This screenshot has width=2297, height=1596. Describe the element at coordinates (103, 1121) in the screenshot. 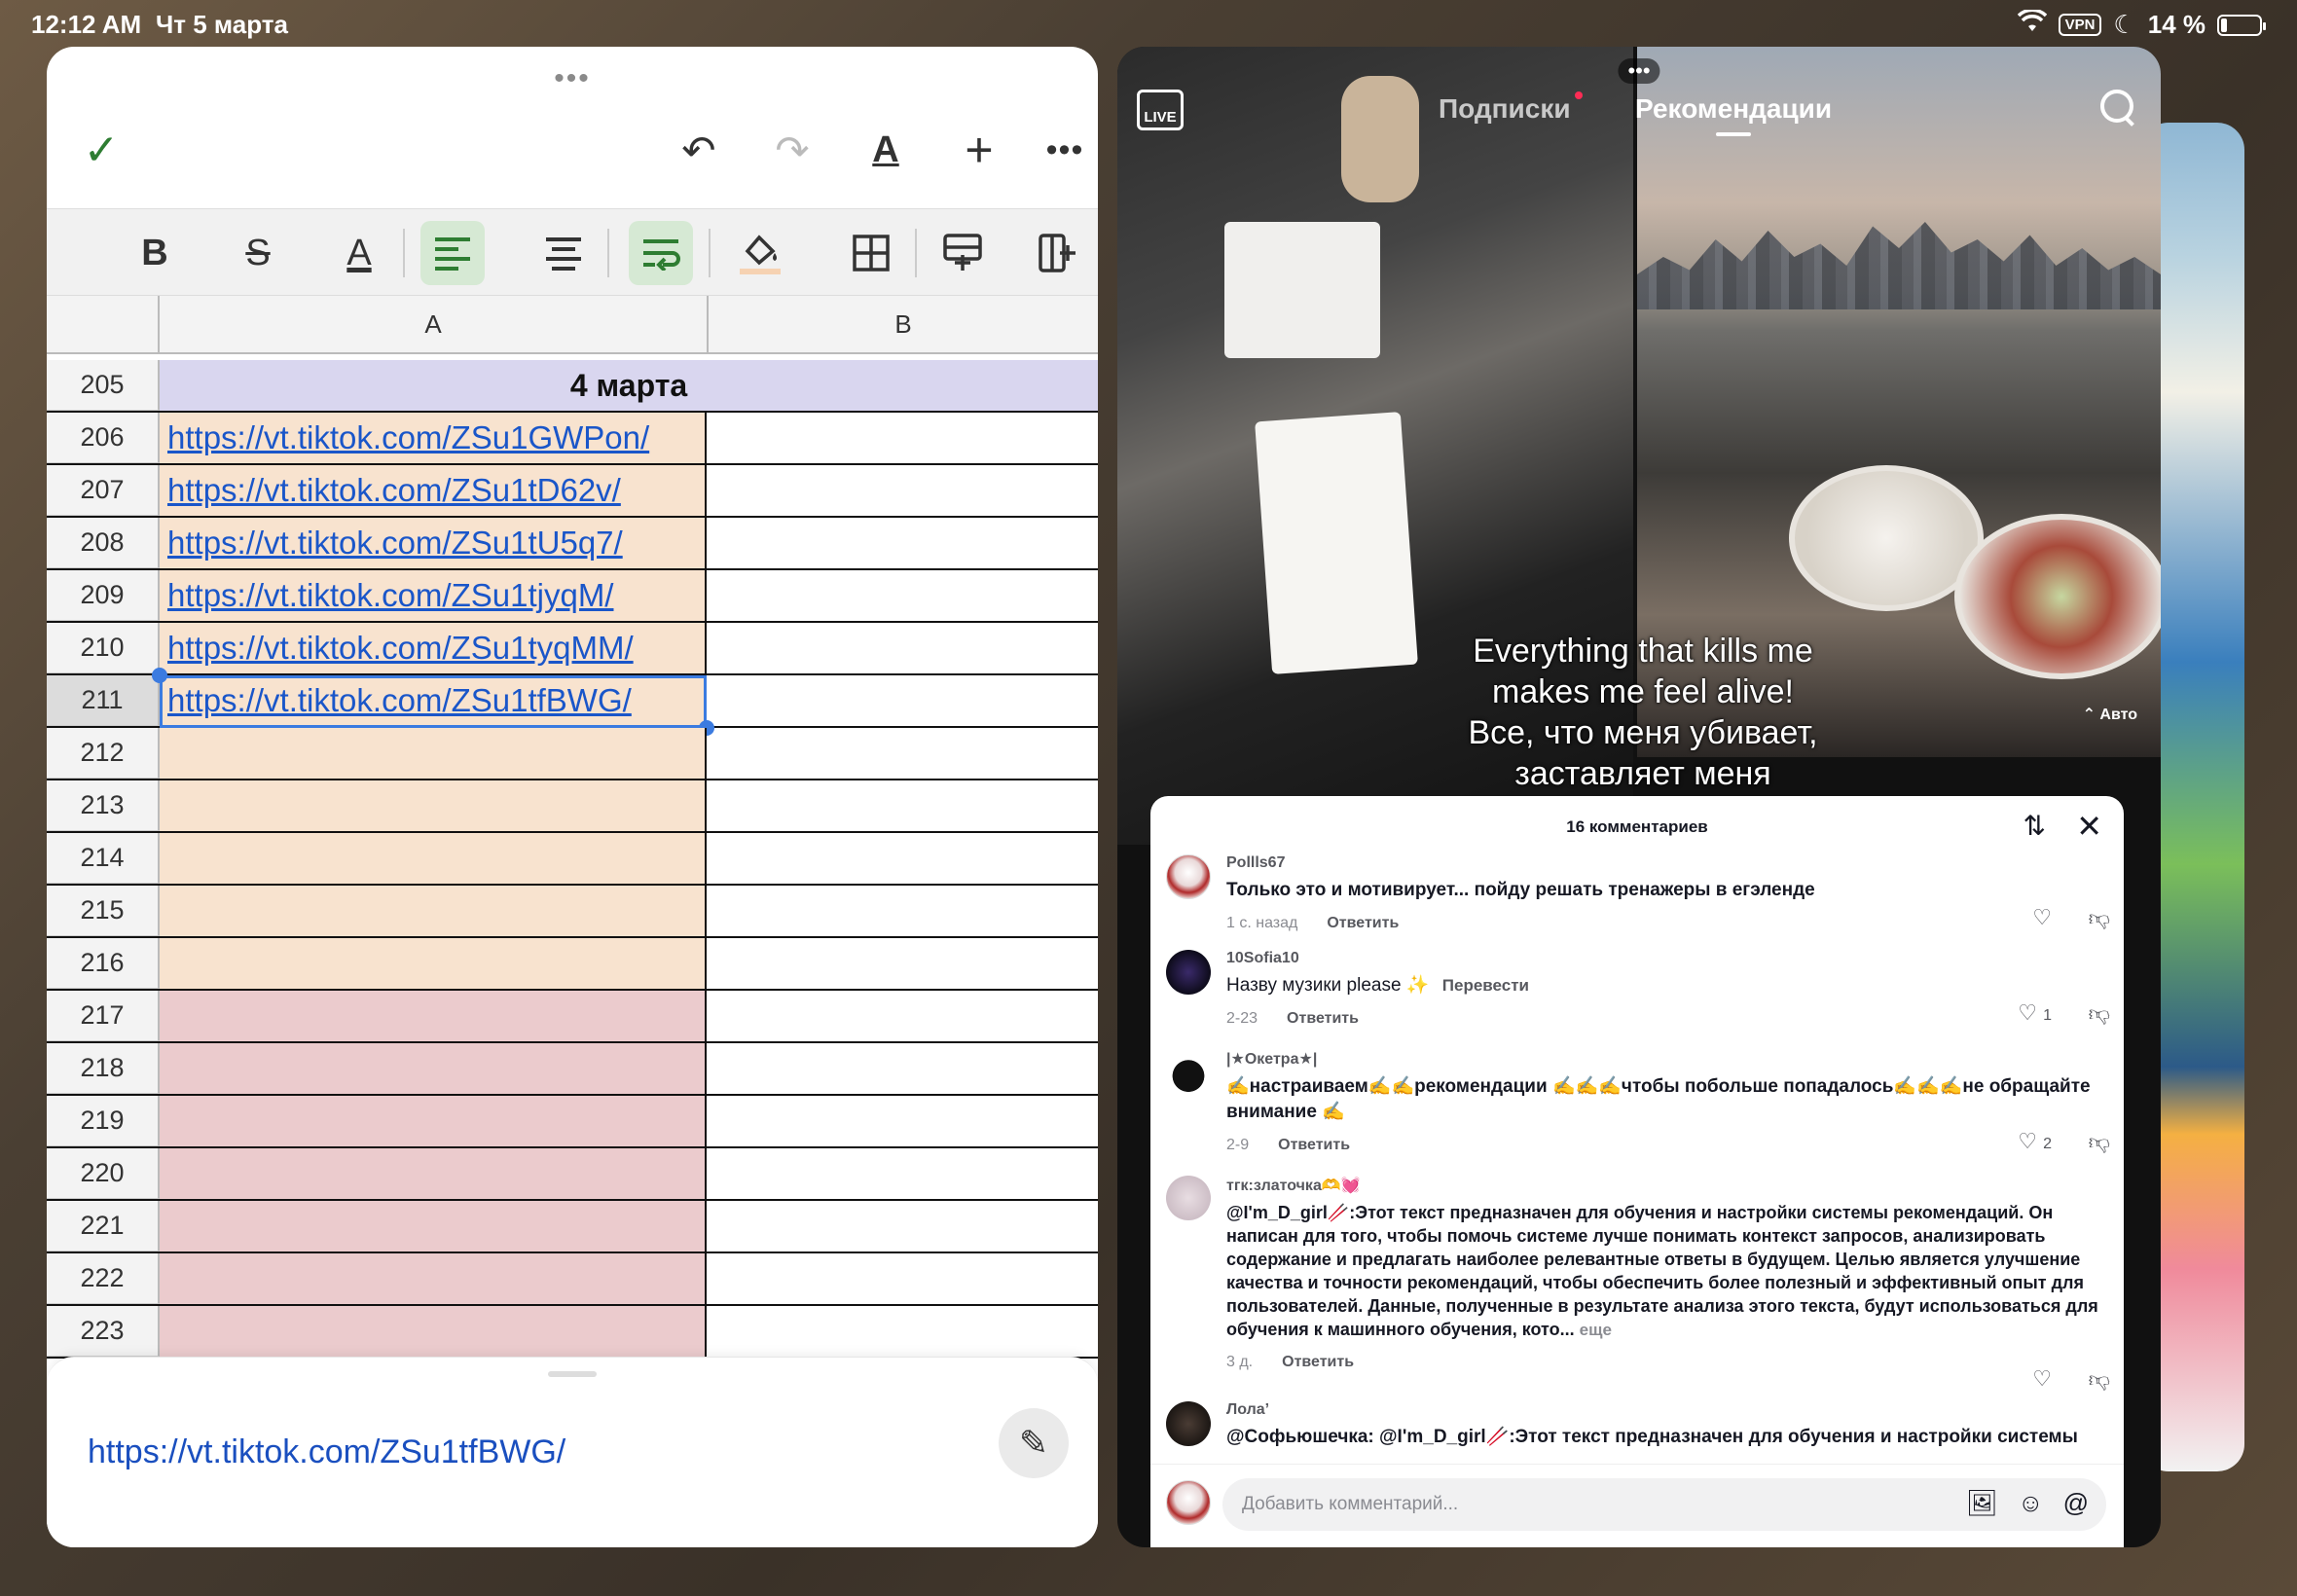

I see `row-number: 219` at that location.